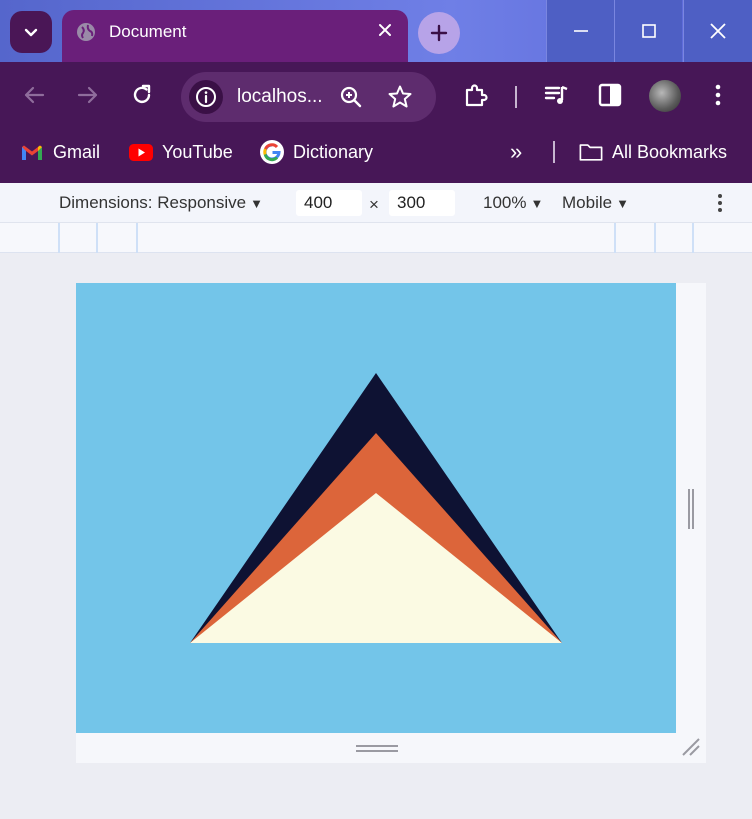 The height and width of the screenshot is (819, 752). I want to click on bookmark-youtube: YouTube, so click(181, 152).